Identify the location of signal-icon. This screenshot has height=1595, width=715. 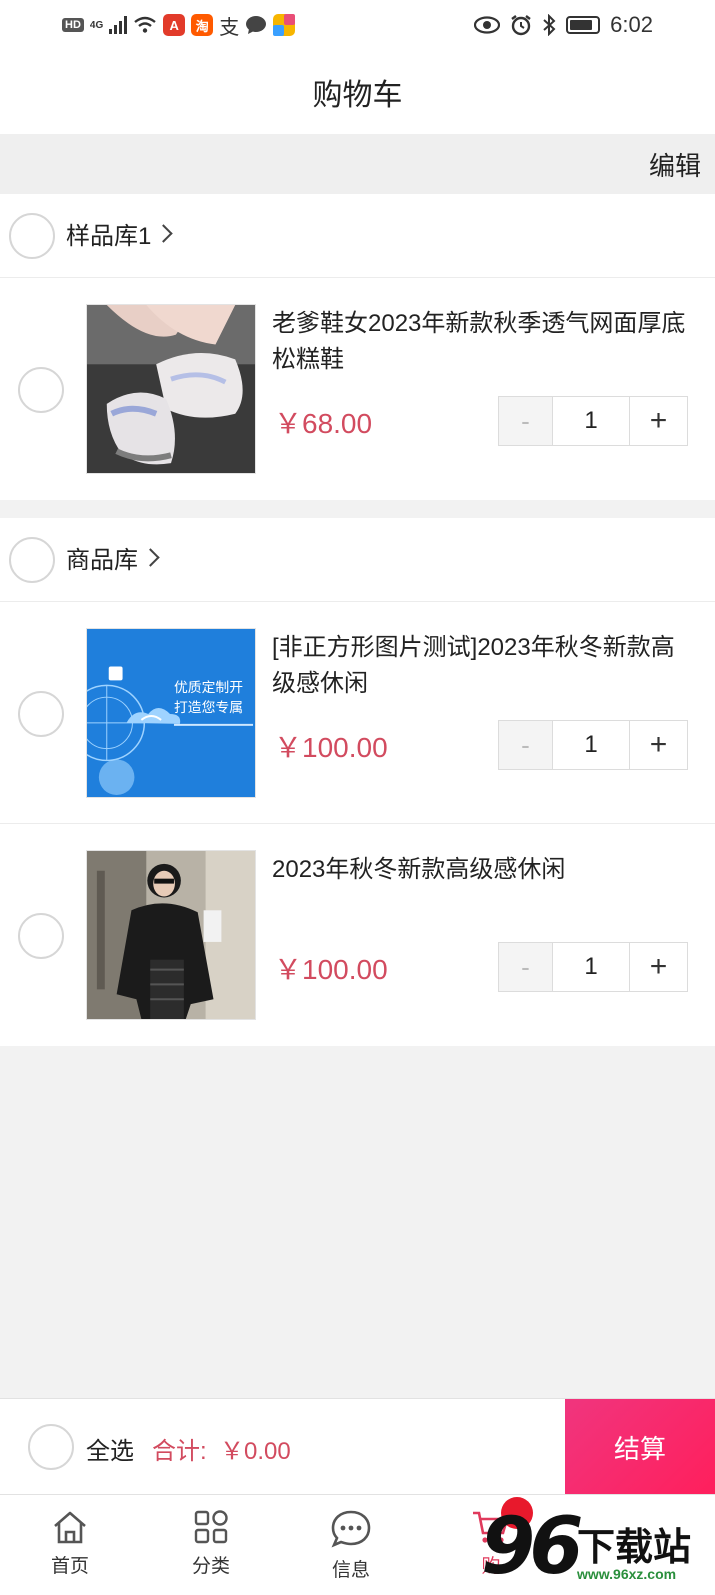
(118, 25).